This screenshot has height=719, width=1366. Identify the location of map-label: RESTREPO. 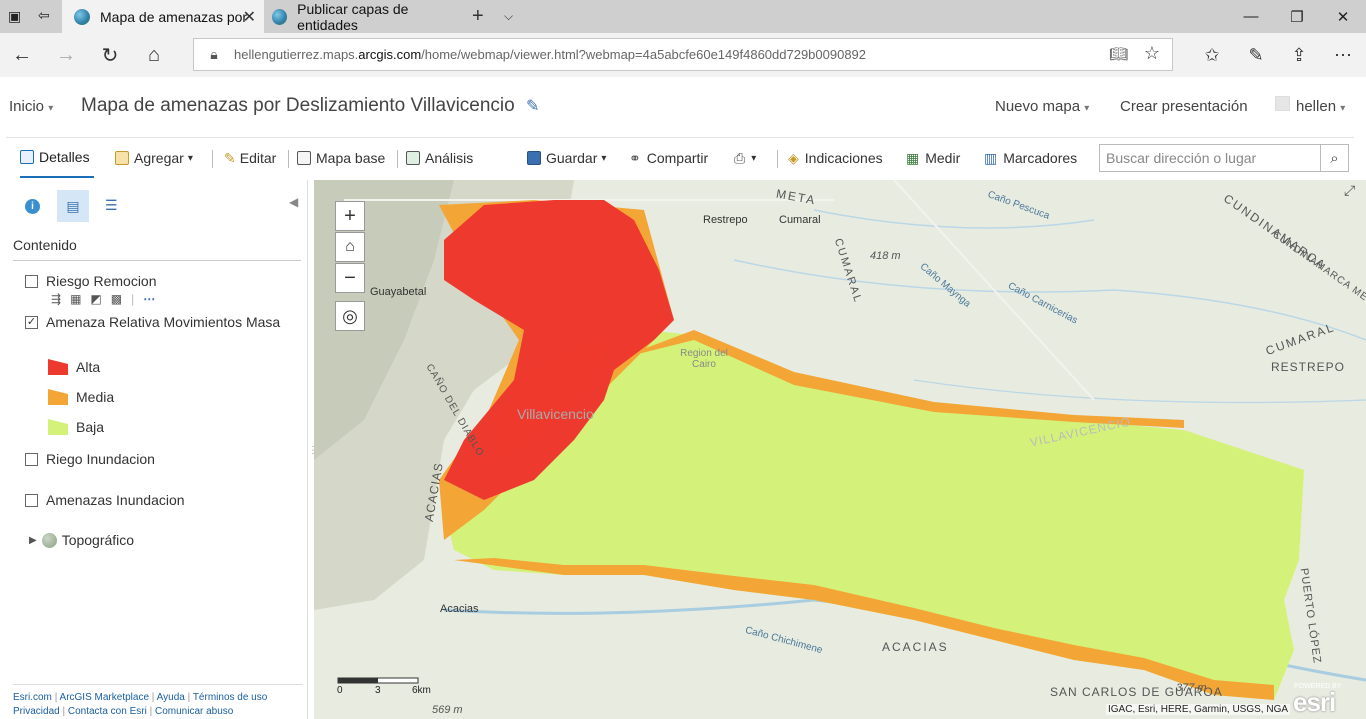
(1308, 367).